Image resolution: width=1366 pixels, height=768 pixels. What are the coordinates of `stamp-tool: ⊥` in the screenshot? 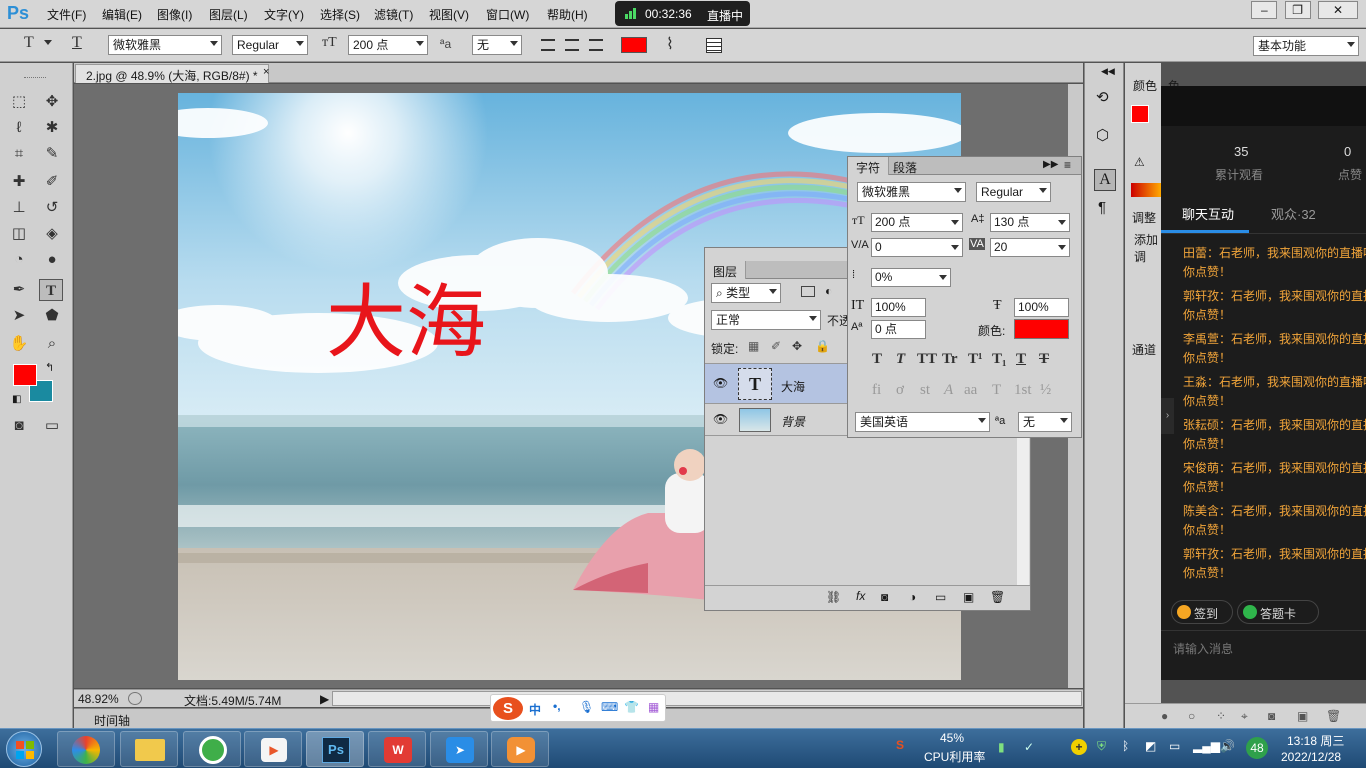 It's located at (19, 208).